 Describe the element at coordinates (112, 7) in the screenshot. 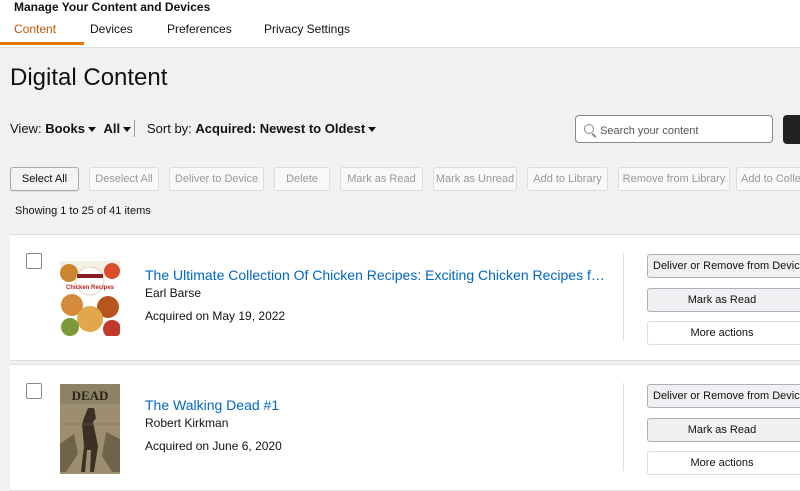

I see `app-title: Manage Your Content and Devices` at that location.